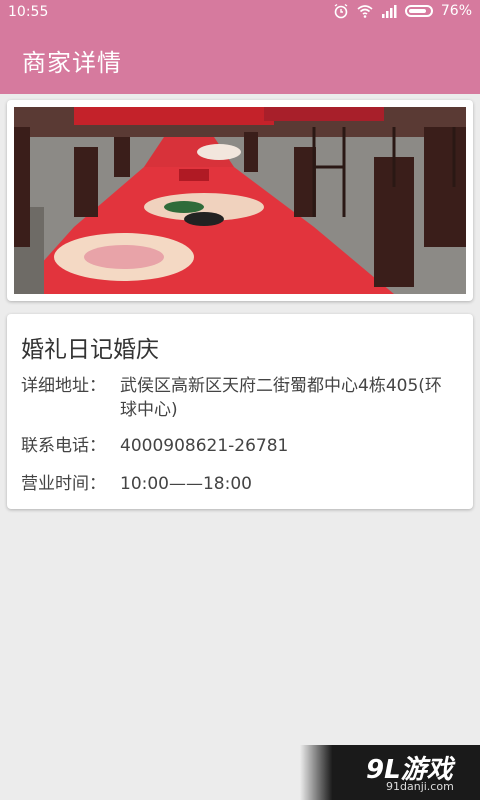  I want to click on phone-value: 4000908621-26781, so click(285, 446).